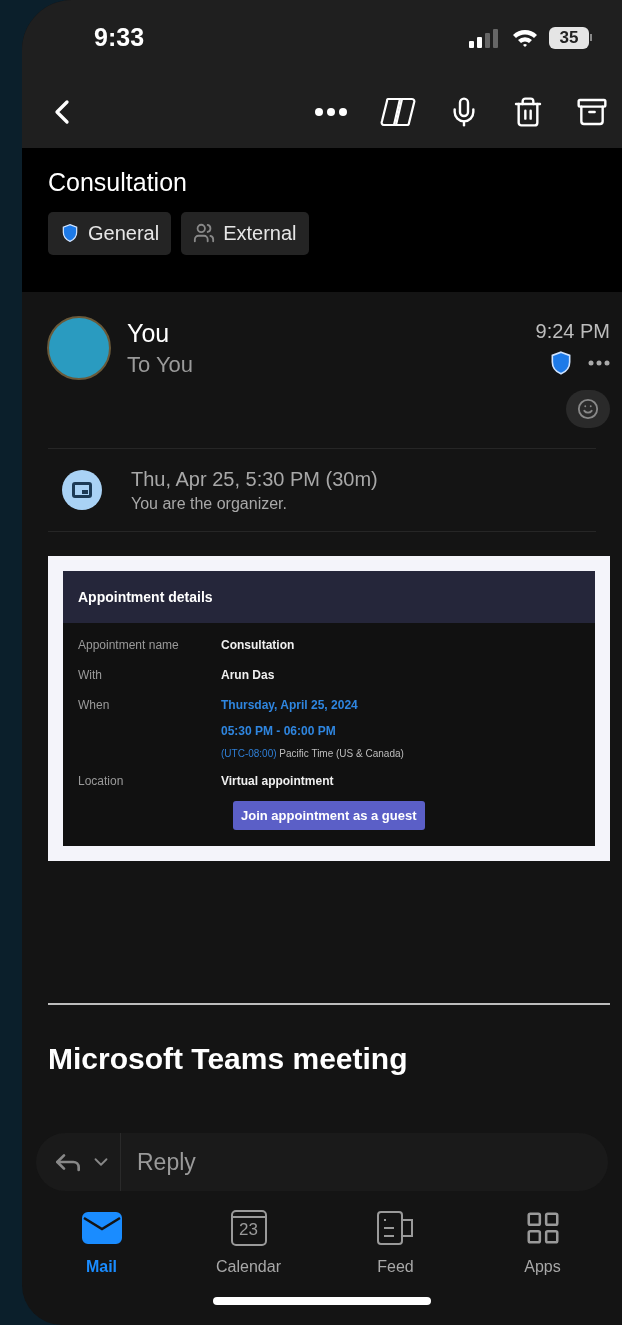 The height and width of the screenshot is (1325, 622). I want to click on battery-icon: 35, so click(570, 37).